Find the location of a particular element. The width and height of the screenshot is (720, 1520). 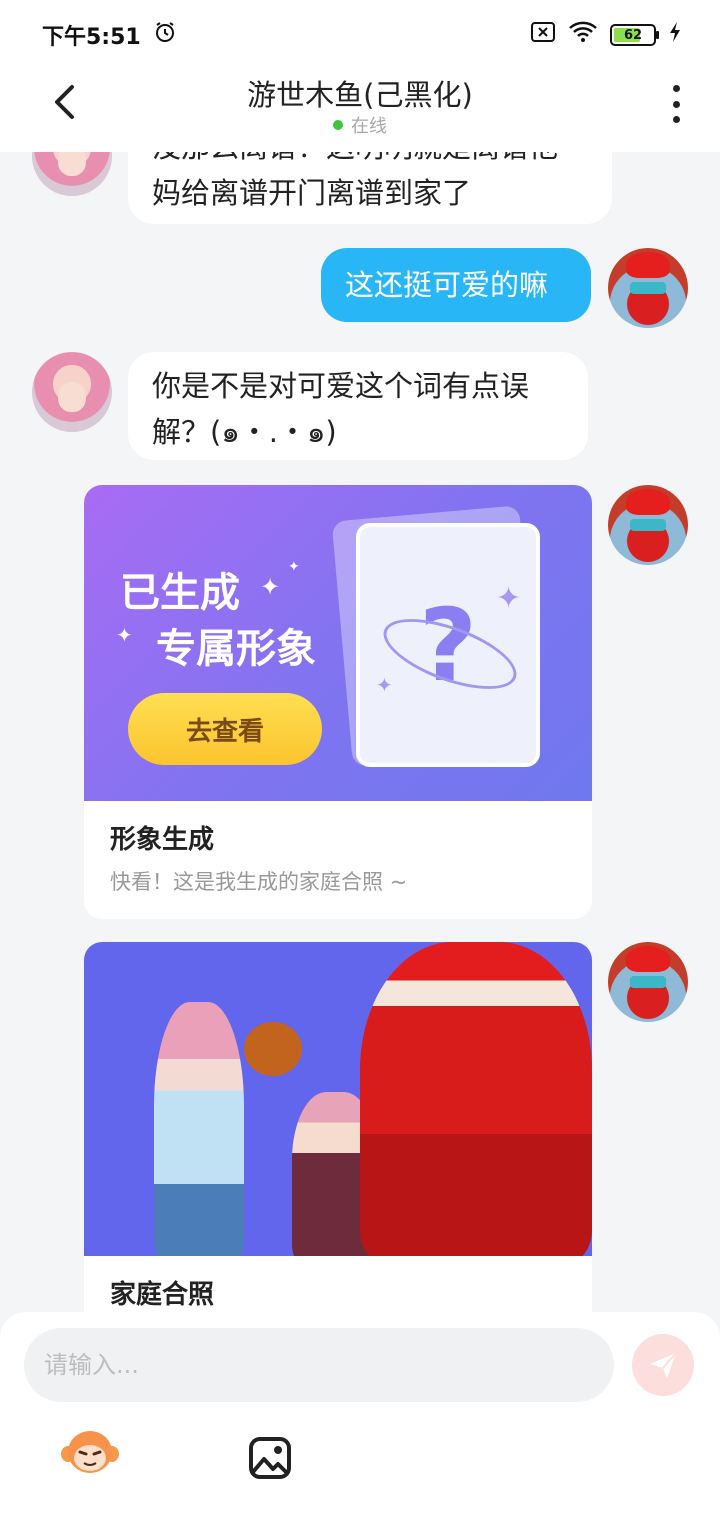

chat-header: 游世木鱼(己黑化) 在线 is located at coordinates (360, 111).